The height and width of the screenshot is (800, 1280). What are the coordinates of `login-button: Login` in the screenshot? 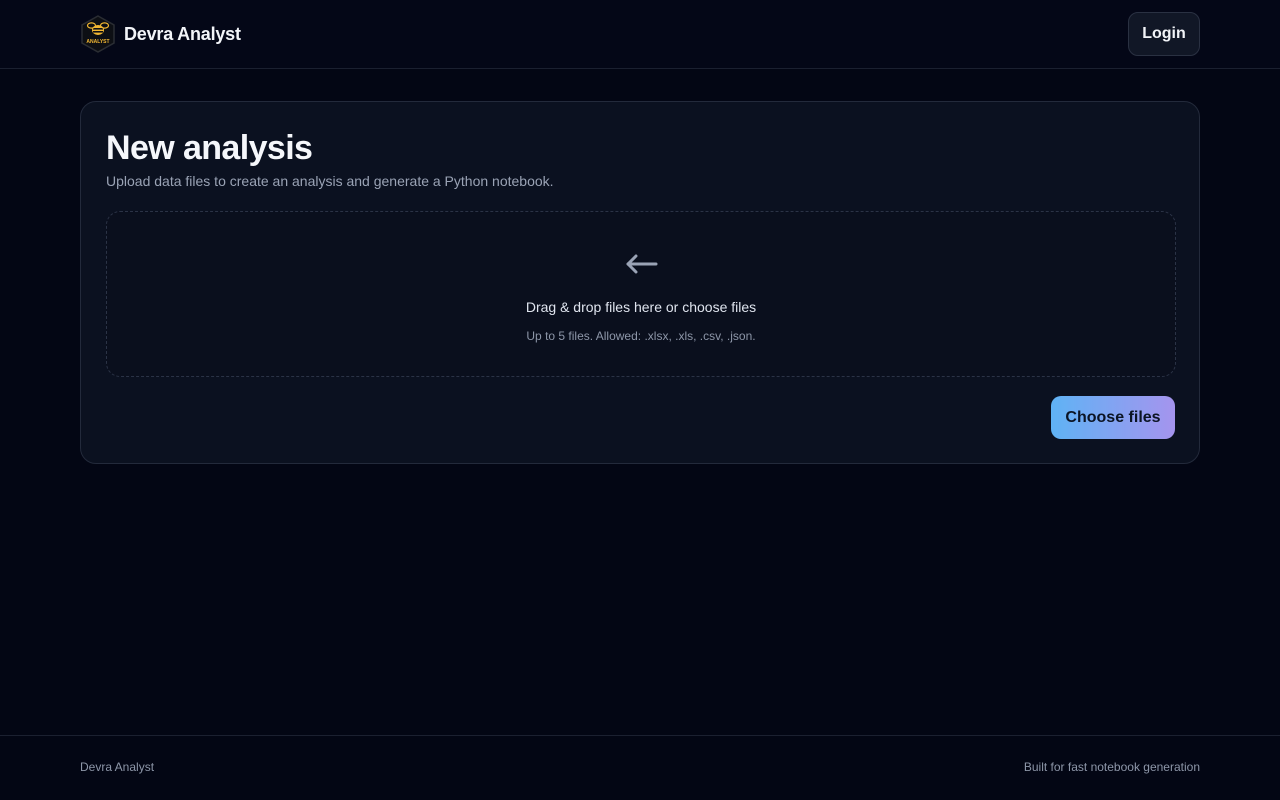 It's located at (1164, 34).